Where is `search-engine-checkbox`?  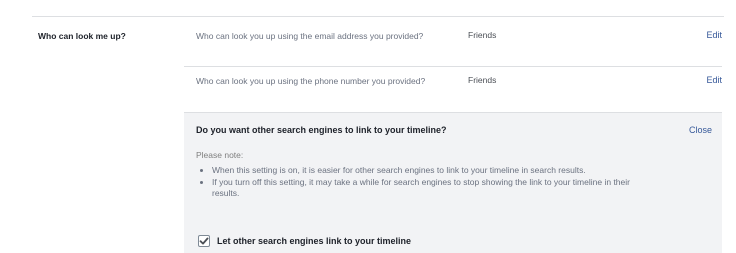
search-engine-checkbox is located at coordinates (204, 241).